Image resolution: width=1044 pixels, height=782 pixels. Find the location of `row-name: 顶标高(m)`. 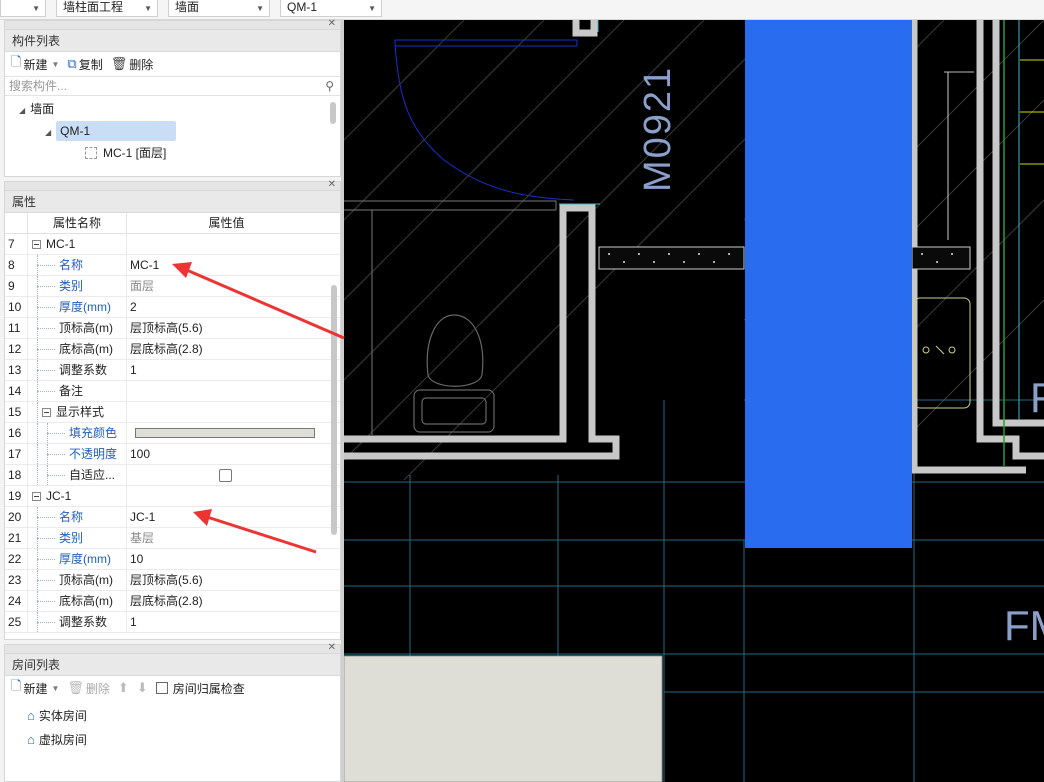

row-name: 顶标高(m) is located at coordinates (76, 328).